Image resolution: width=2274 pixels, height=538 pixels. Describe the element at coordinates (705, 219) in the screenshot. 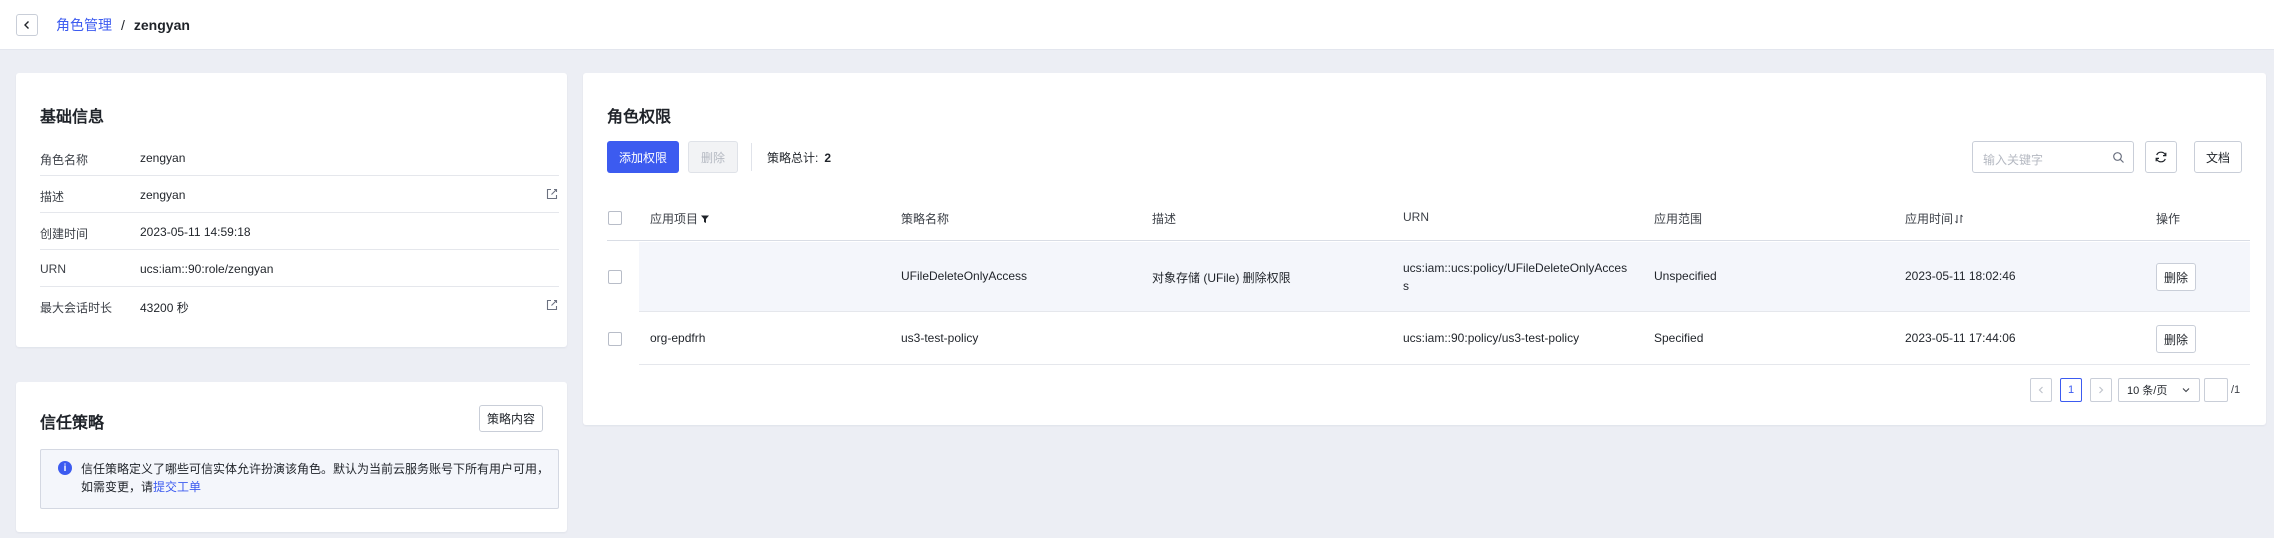

I see `filter-icon` at that location.